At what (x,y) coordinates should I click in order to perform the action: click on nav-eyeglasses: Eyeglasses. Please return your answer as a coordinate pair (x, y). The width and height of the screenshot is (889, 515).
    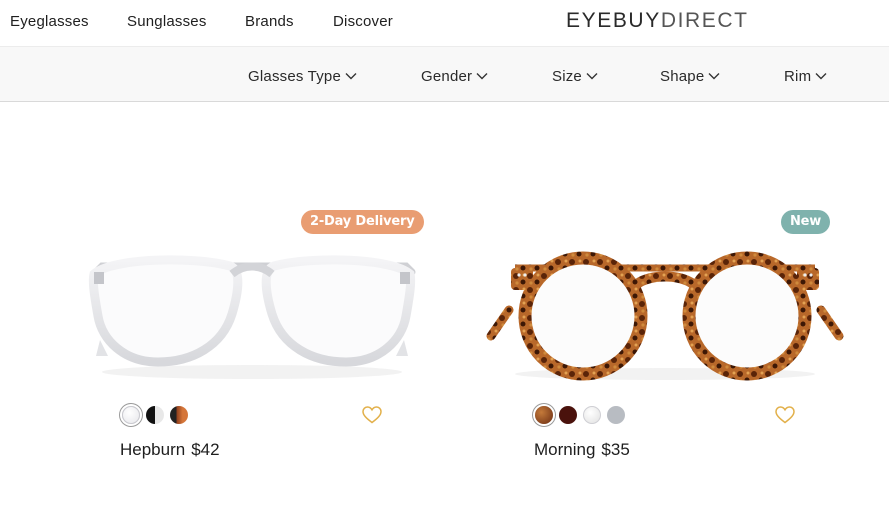
    Looking at the image, I should click on (49, 21).